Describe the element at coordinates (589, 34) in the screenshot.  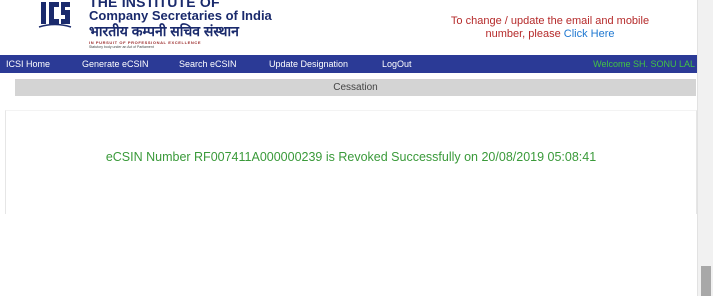
I see `click-here-link: Click Here` at that location.